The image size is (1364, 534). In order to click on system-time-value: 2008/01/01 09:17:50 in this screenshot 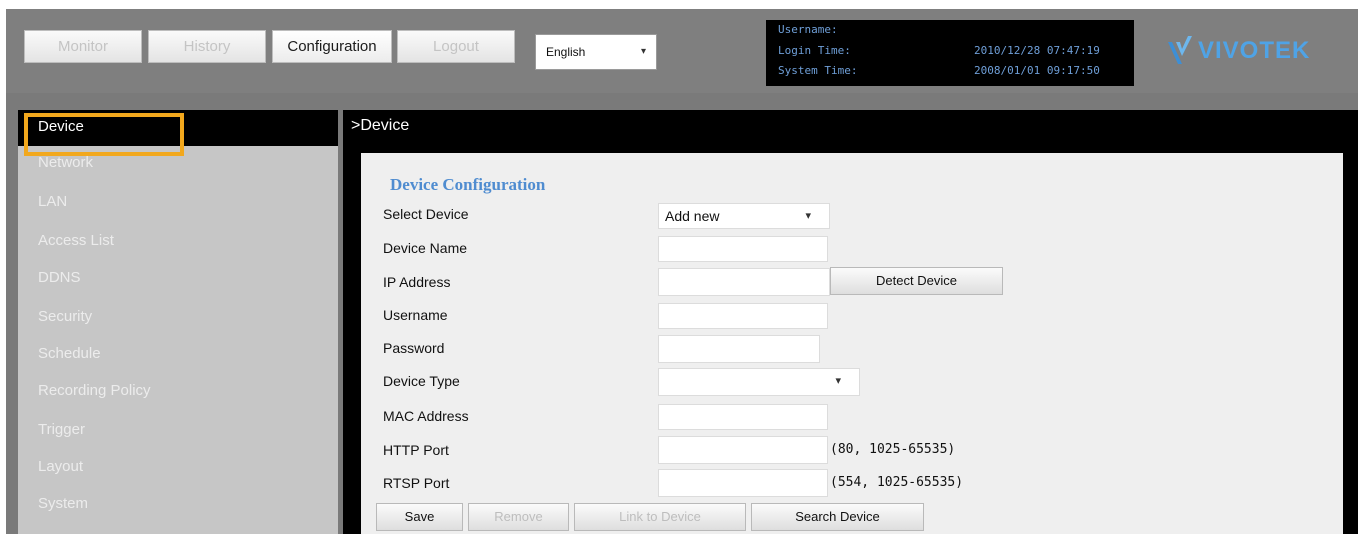, I will do `click(1037, 70)`.